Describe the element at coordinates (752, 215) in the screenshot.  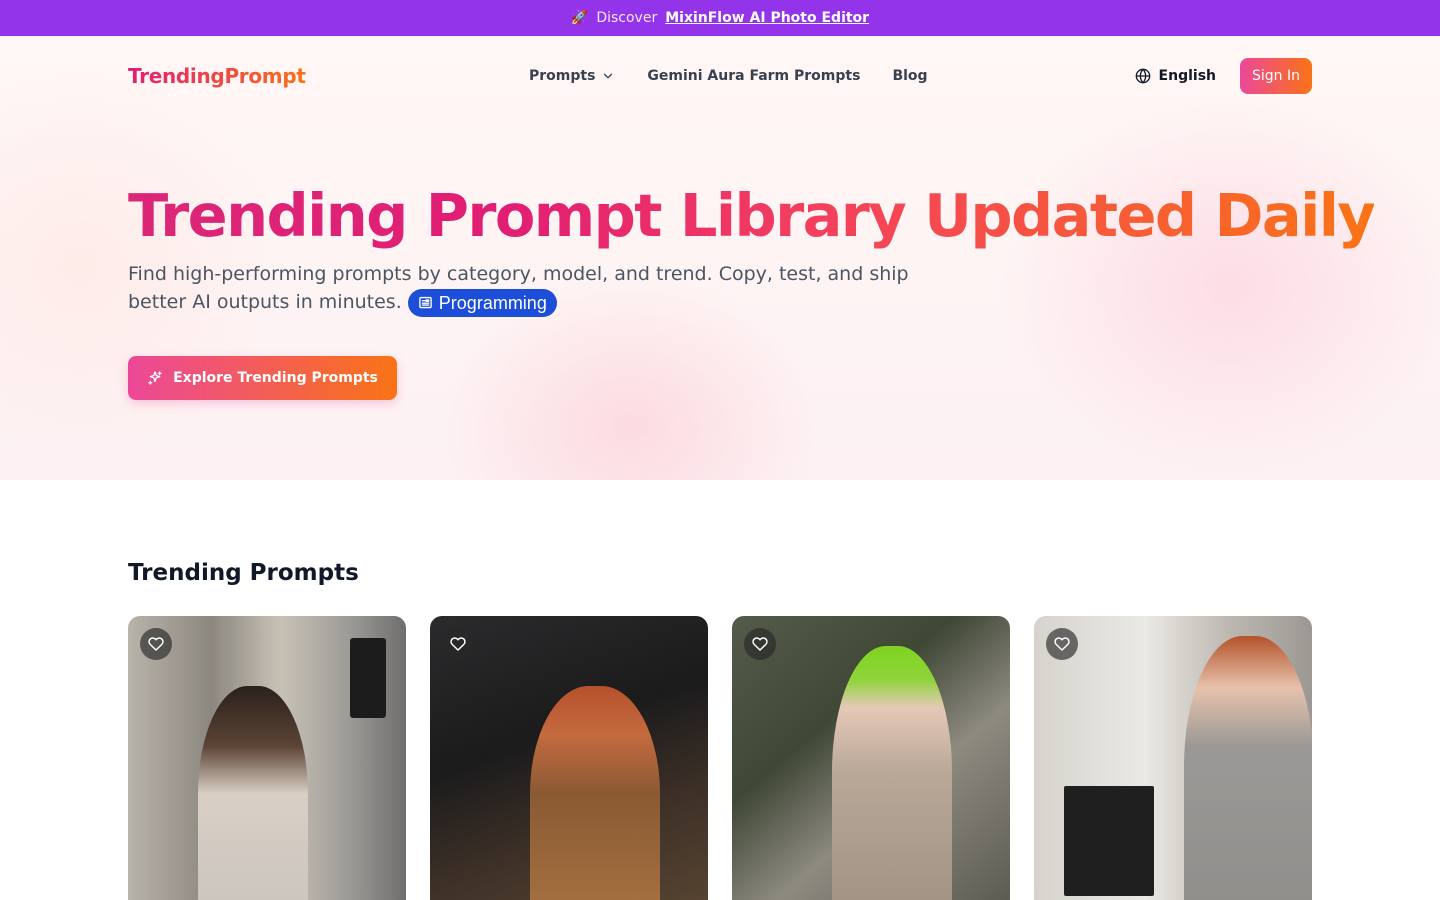
I see `hero-headline: Trending Prompt Library Updated Daily` at that location.